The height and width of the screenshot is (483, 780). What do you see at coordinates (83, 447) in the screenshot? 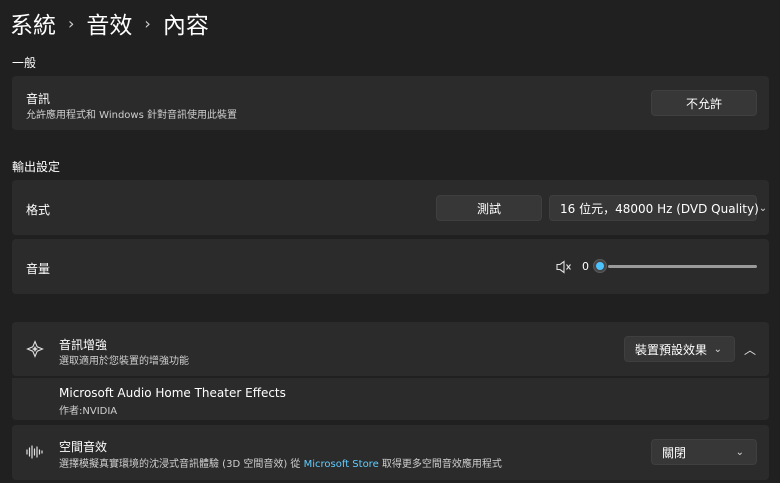
I see `spatial-title: 空間音效` at bounding box center [83, 447].